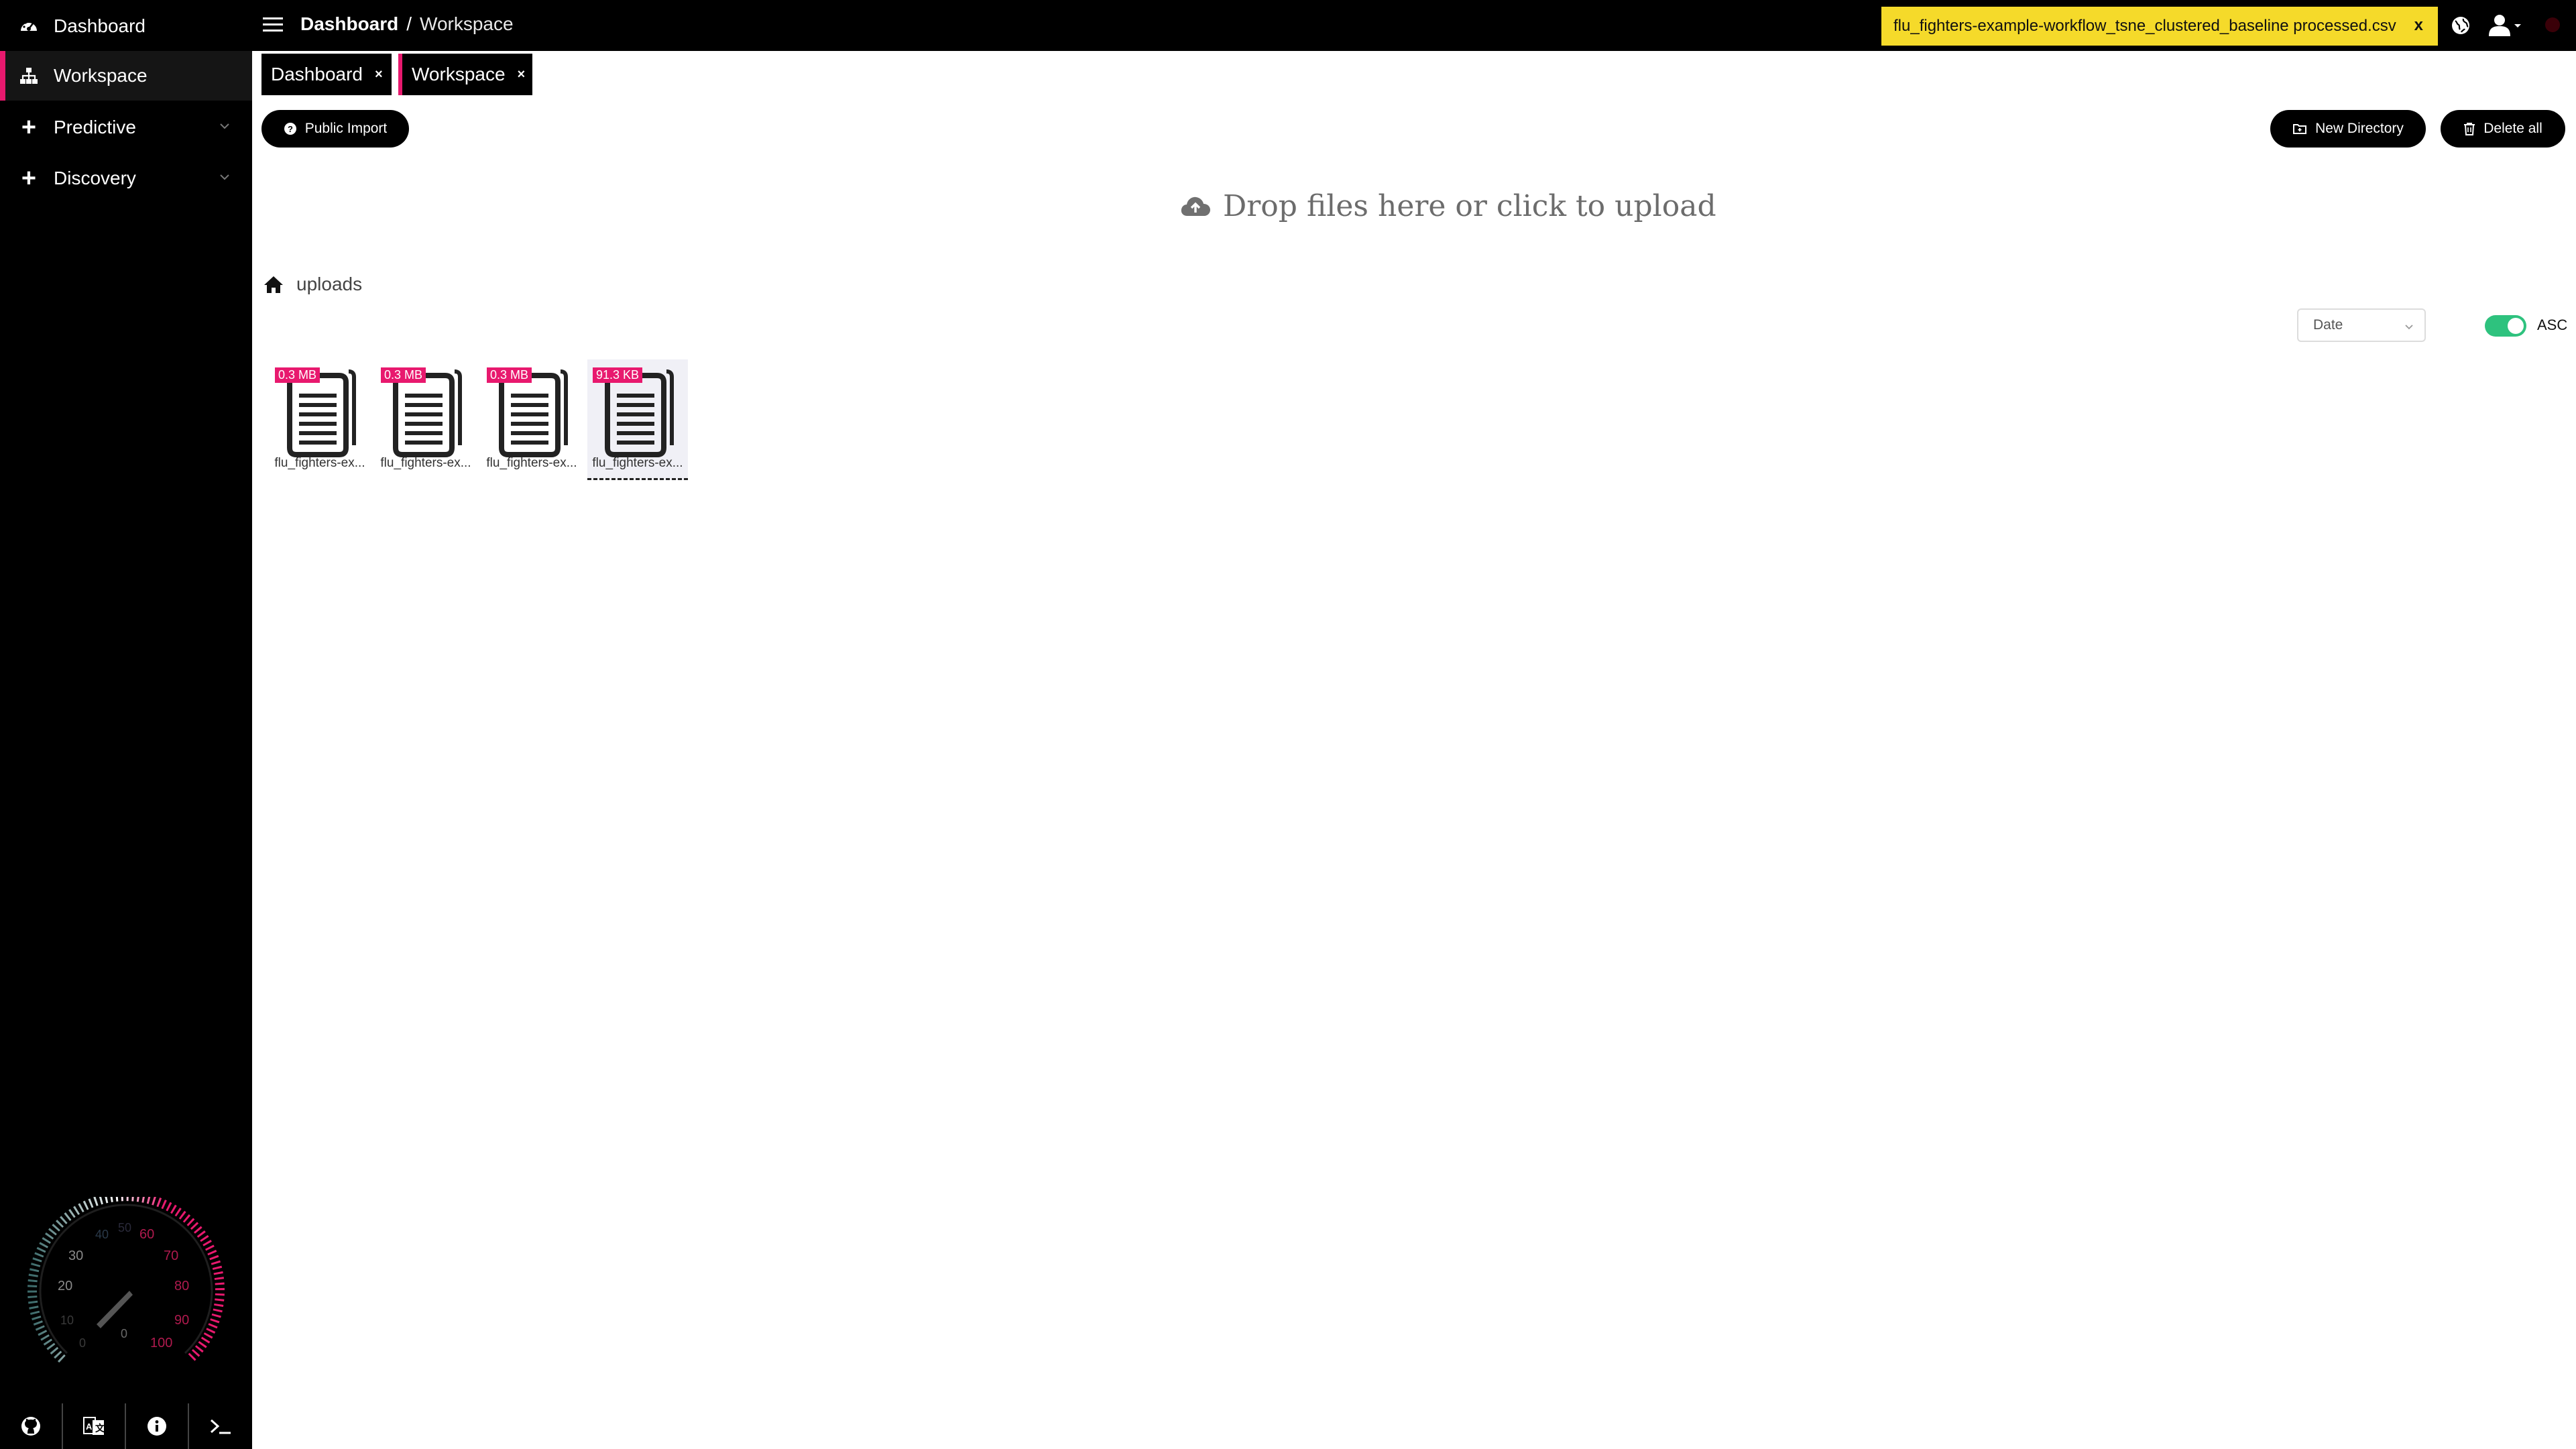 The width and height of the screenshot is (2576, 1449). I want to click on gauge-tick-0: 0, so click(82, 1343).